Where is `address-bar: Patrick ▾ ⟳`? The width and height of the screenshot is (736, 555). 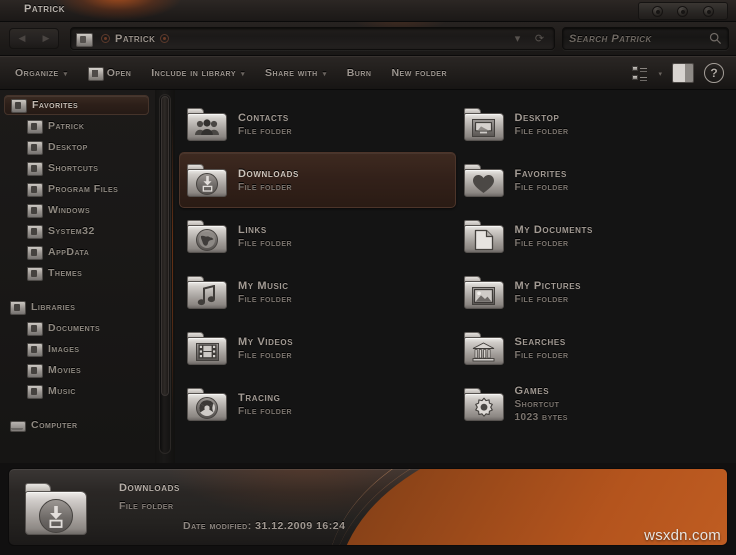
address-bar: Patrick ▾ ⟳ is located at coordinates (312, 38).